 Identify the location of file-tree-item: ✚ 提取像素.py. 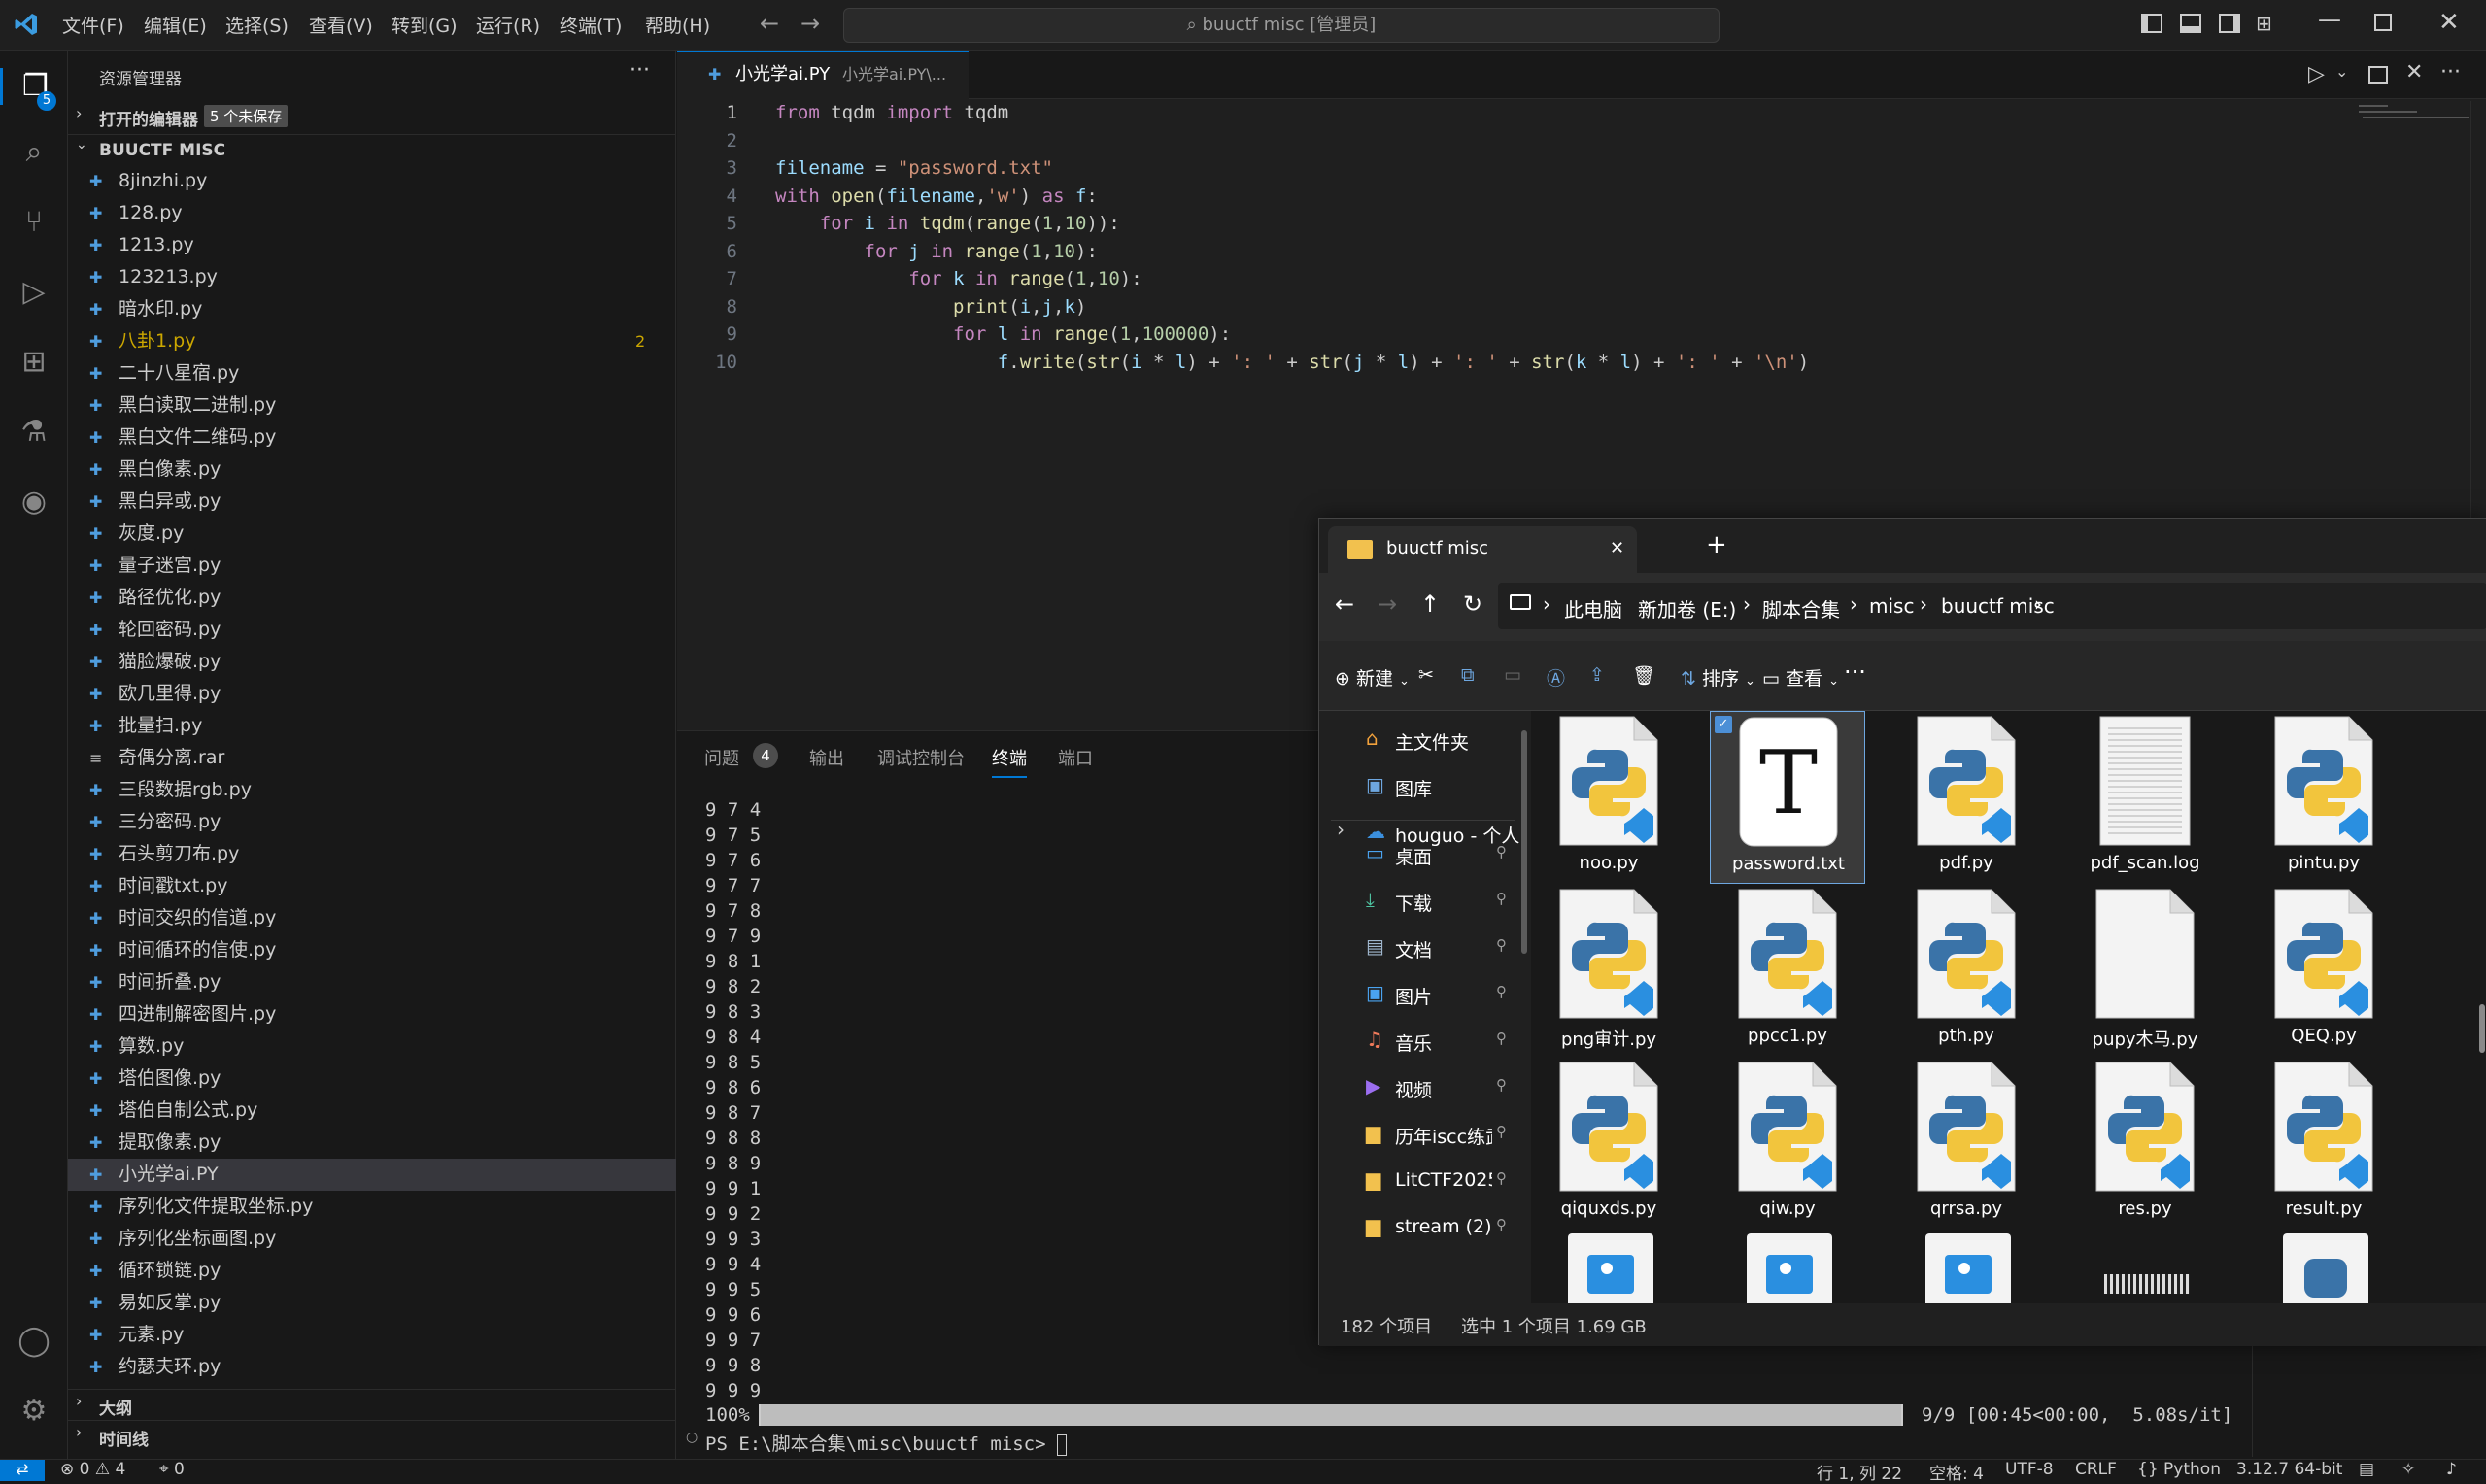
(372, 1143).